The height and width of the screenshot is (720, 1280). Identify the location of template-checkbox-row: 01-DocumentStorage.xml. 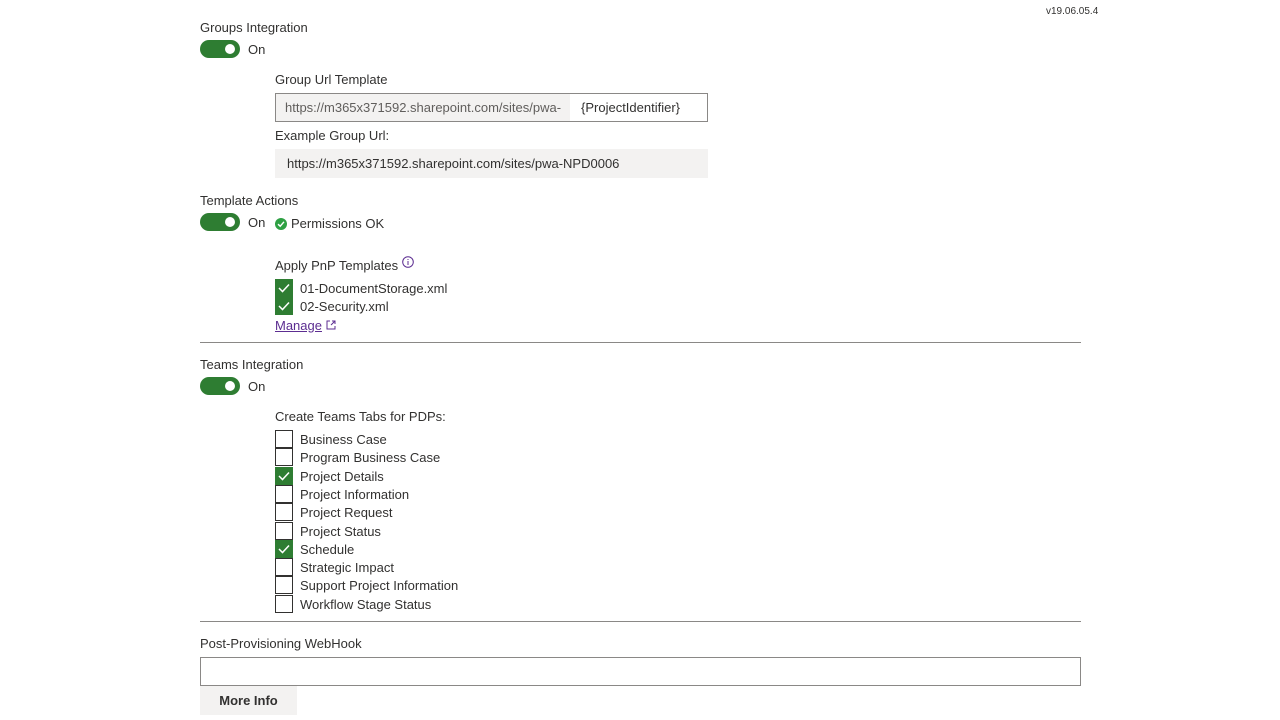
(361, 288).